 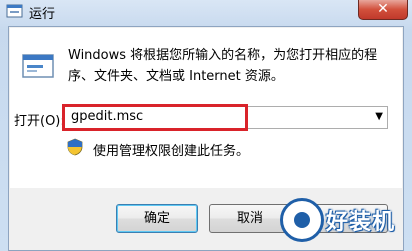 What do you see at coordinates (157, 218) in the screenshot?
I see `ok-button: 确定` at bounding box center [157, 218].